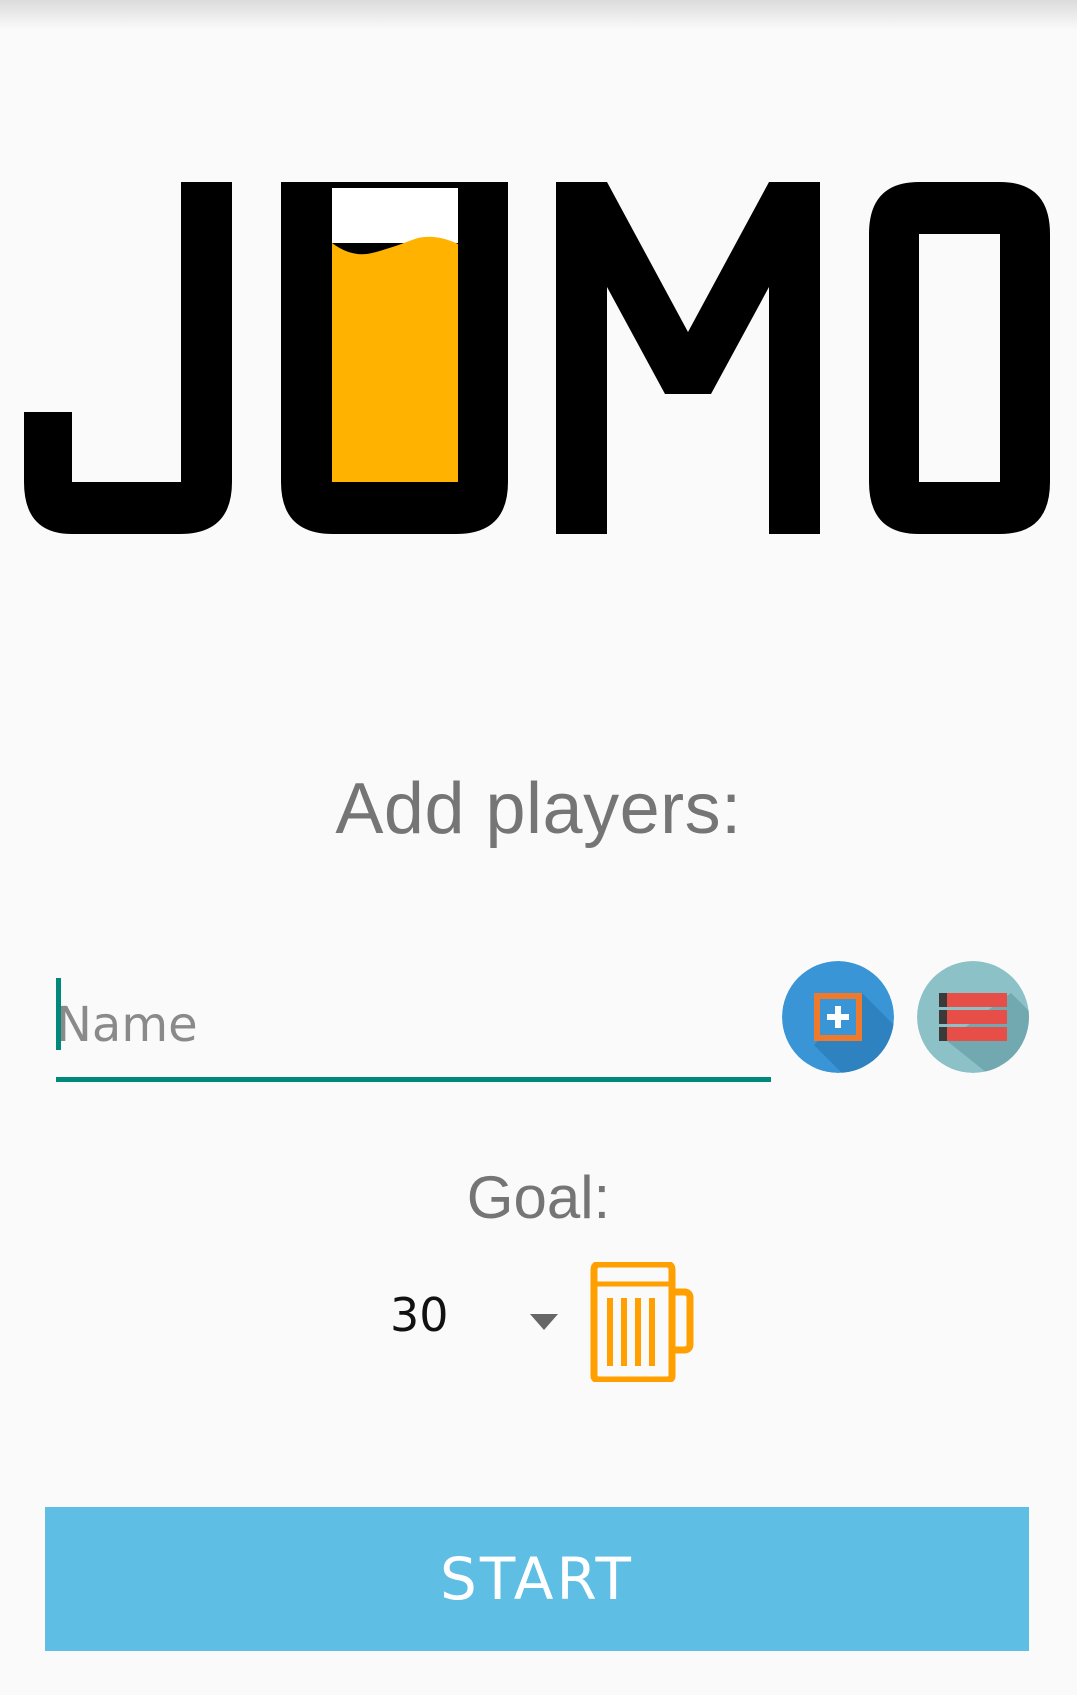  I want to click on name-field-underline, so click(413, 1079).